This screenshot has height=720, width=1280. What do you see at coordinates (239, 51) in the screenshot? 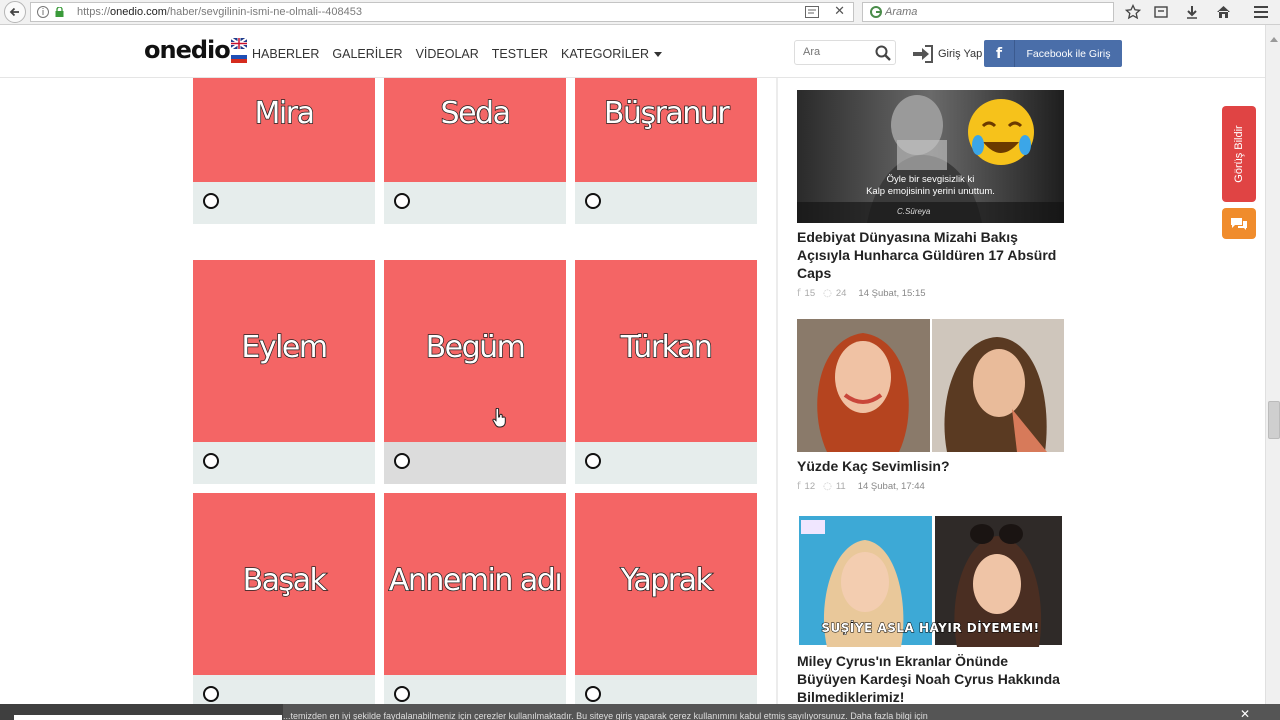
I see `language-flags-icon` at bounding box center [239, 51].